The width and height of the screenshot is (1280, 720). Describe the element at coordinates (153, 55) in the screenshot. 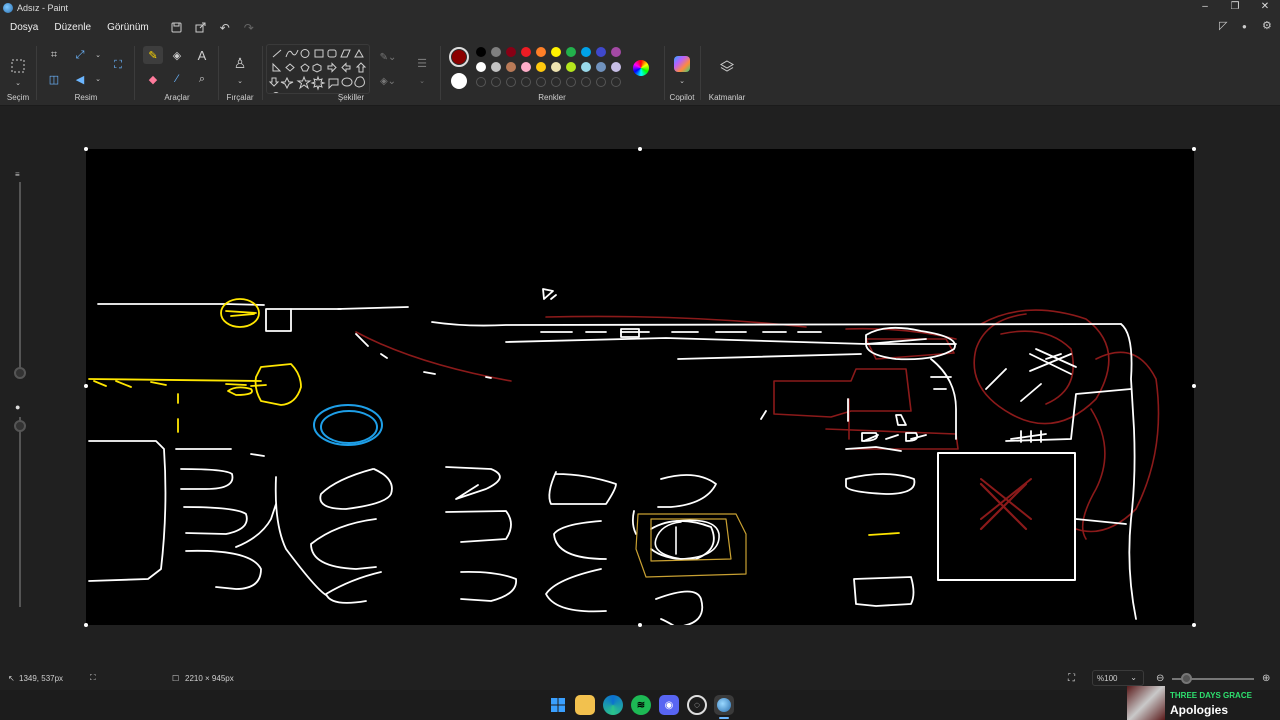

I see `pencil-icon: ✎` at that location.